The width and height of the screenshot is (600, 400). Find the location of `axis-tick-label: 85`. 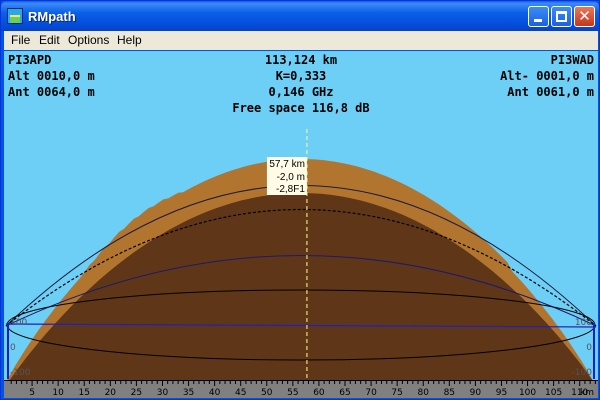

axis-tick-label: 85 is located at coordinates (449, 393).